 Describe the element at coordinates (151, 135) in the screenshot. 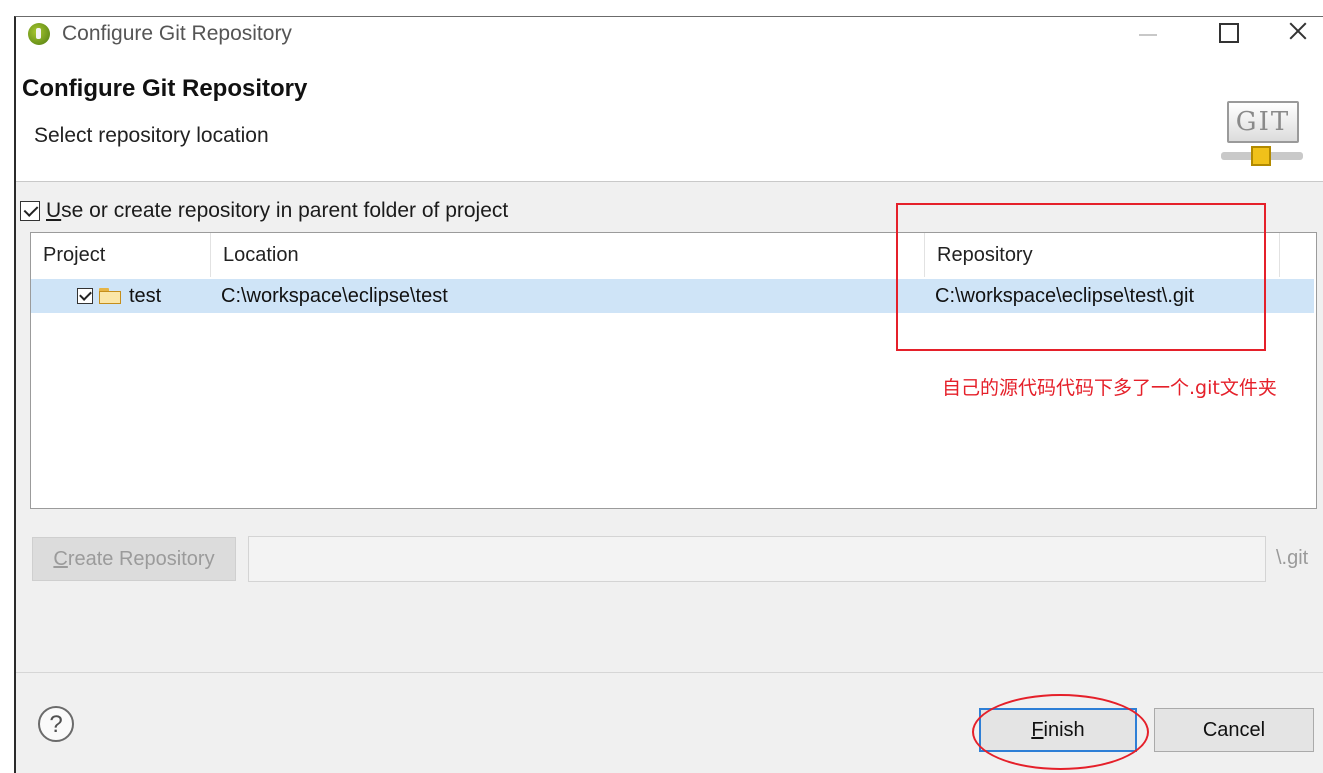

I see `page-subtitle: Select repository location` at that location.